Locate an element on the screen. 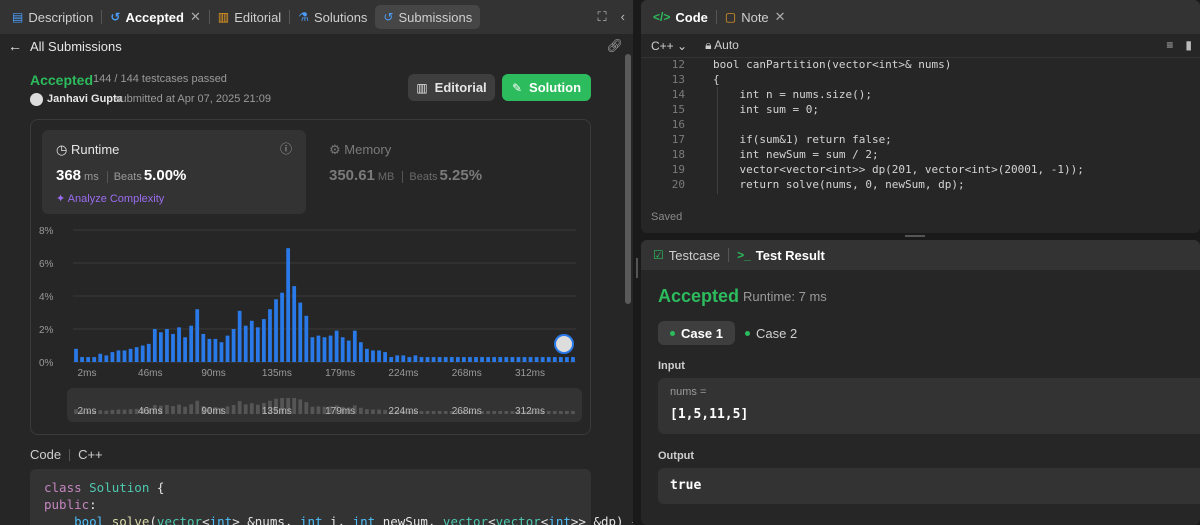  tab-testcase: ☑ Testcase is located at coordinates (686, 255).